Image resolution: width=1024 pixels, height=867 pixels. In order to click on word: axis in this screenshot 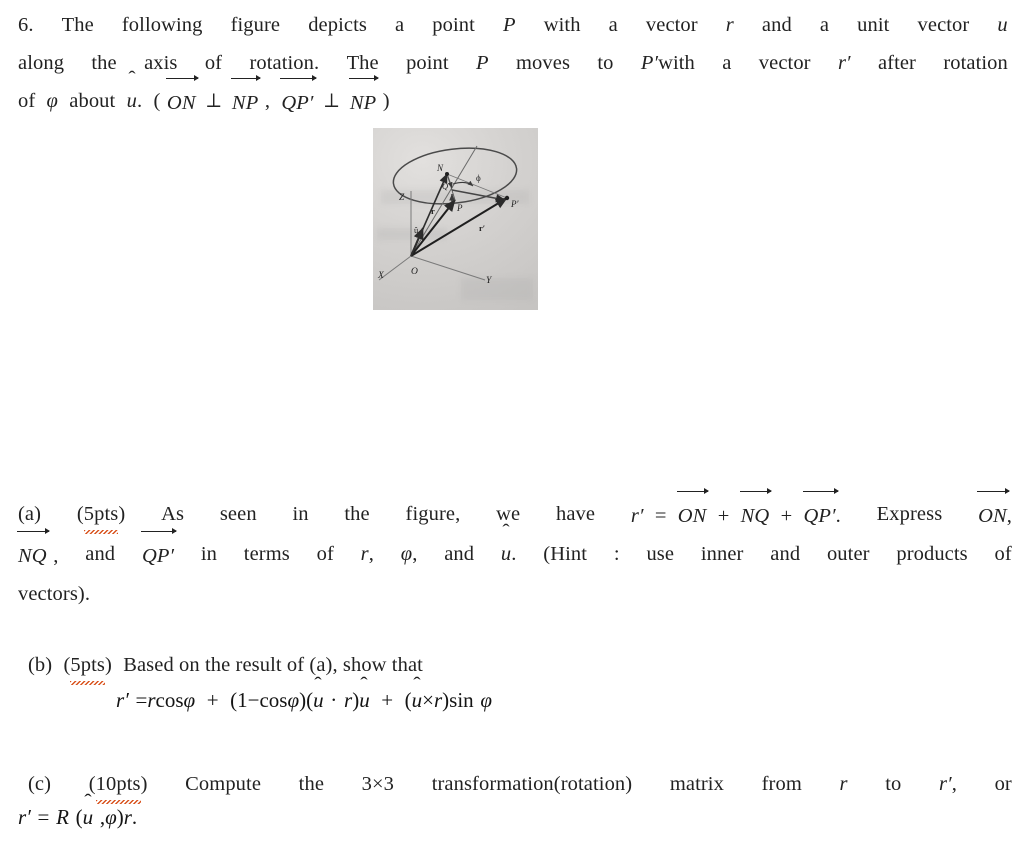, I will do `click(161, 63)`.